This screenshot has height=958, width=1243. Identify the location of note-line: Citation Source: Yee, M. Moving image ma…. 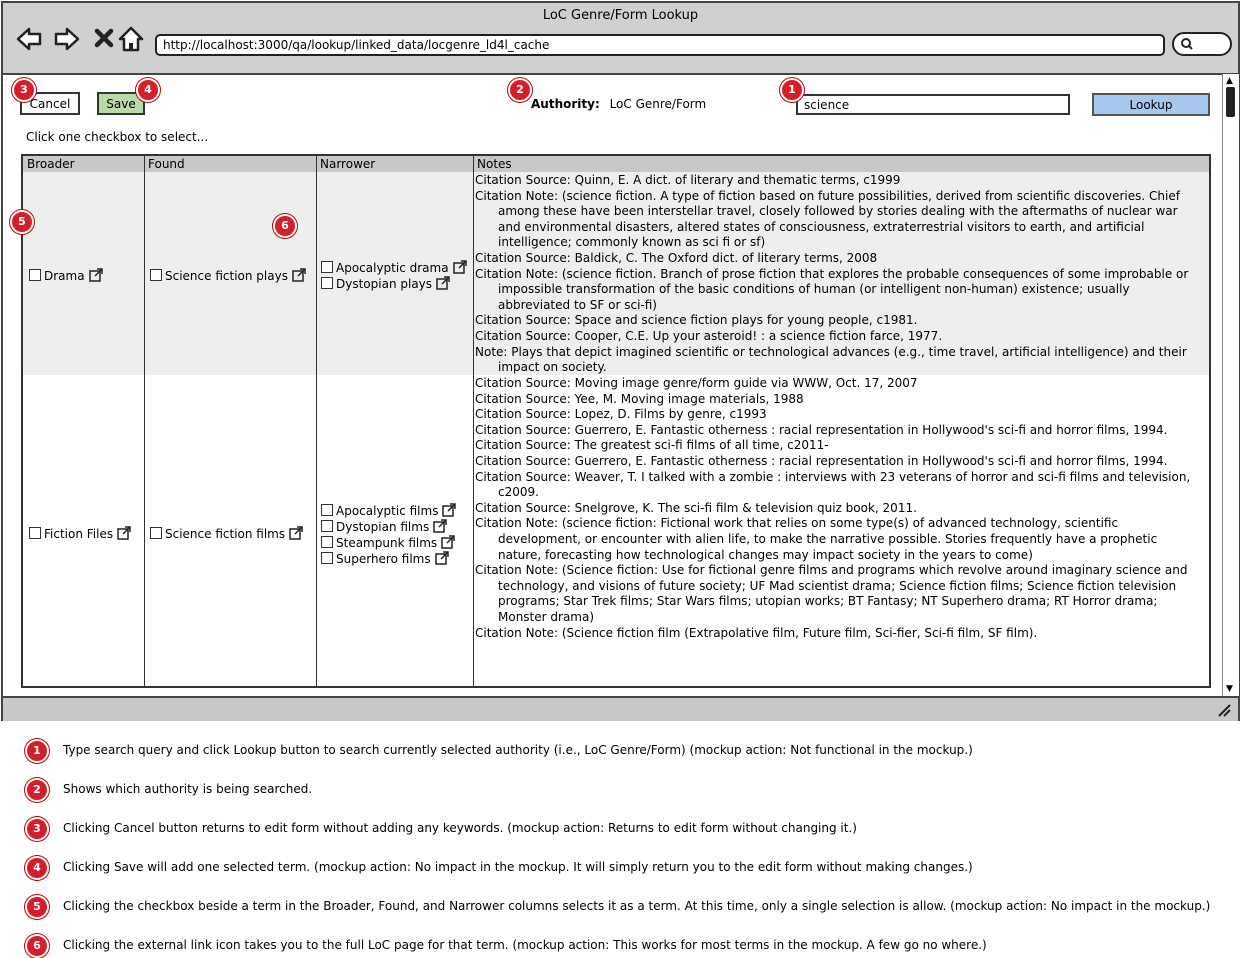
(639, 398).